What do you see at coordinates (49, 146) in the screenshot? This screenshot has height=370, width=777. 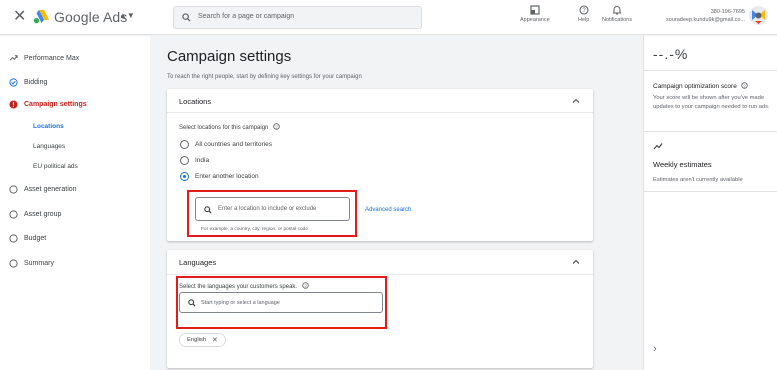 I see `sidebar-subitem-languages: Languages` at bounding box center [49, 146].